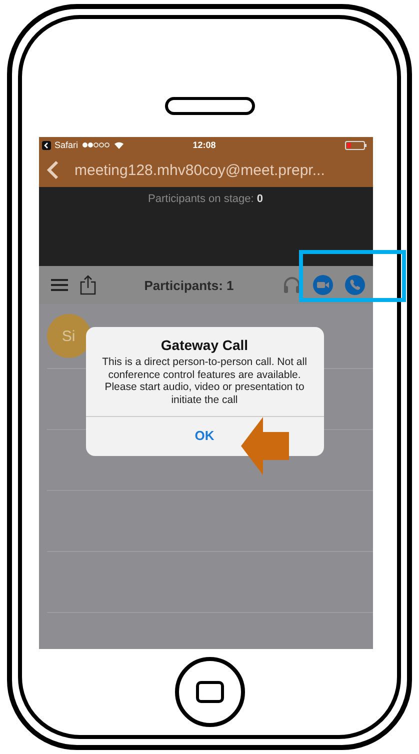  I want to click on menu-icon, so click(59, 285).